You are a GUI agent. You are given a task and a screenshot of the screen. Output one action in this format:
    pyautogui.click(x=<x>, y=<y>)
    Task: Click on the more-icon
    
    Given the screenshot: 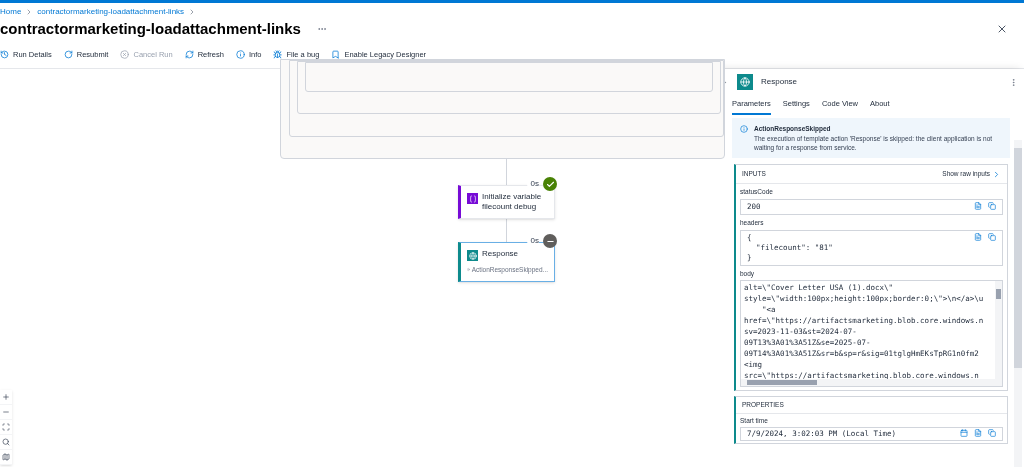 What is the action you would take?
    pyautogui.click(x=1013, y=82)
    